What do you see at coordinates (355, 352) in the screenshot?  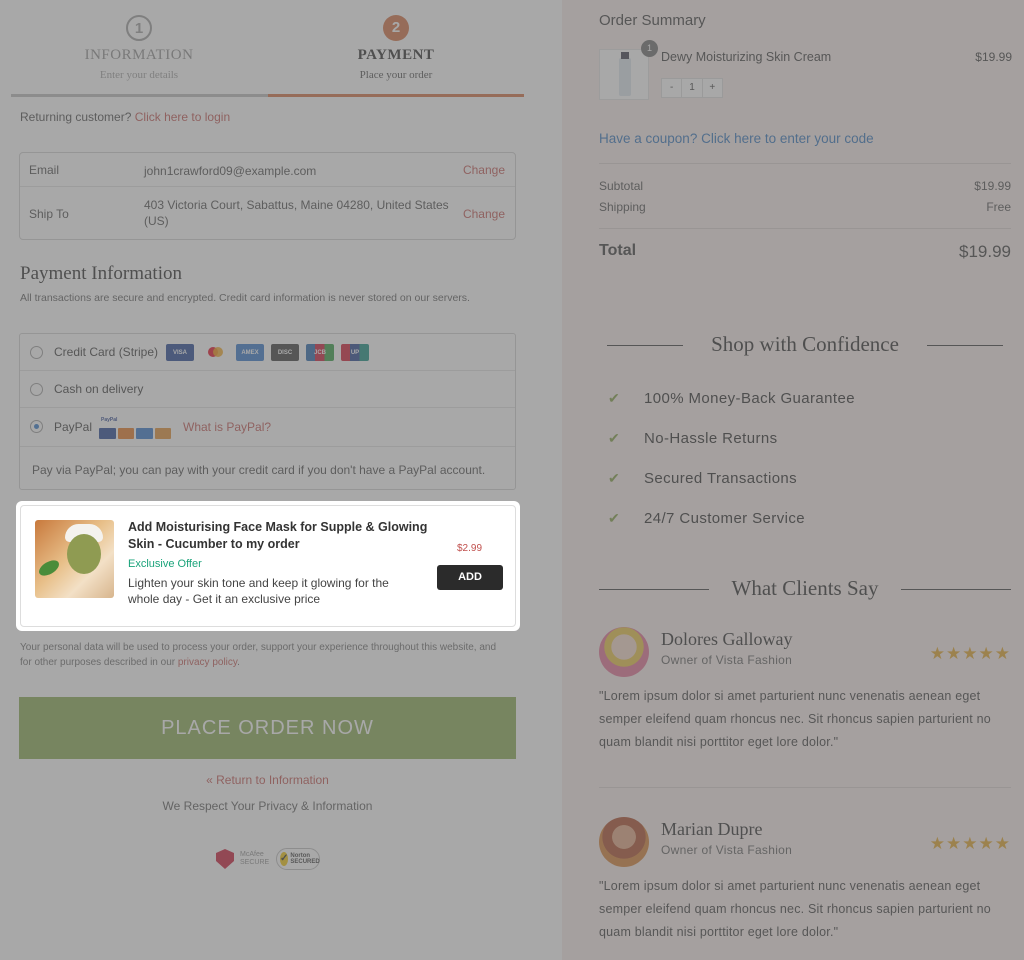 I see `unionpay-icon: UP` at bounding box center [355, 352].